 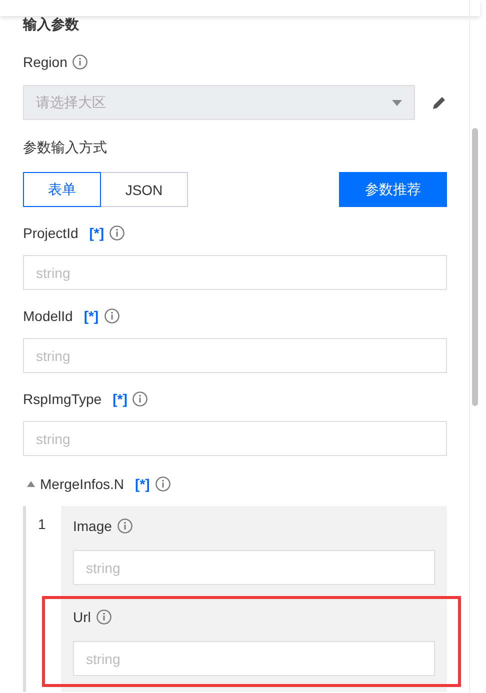 What do you see at coordinates (50, 233) in the screenshot?
I see `field-label: ProjectId` at bounding box center [50, 233].